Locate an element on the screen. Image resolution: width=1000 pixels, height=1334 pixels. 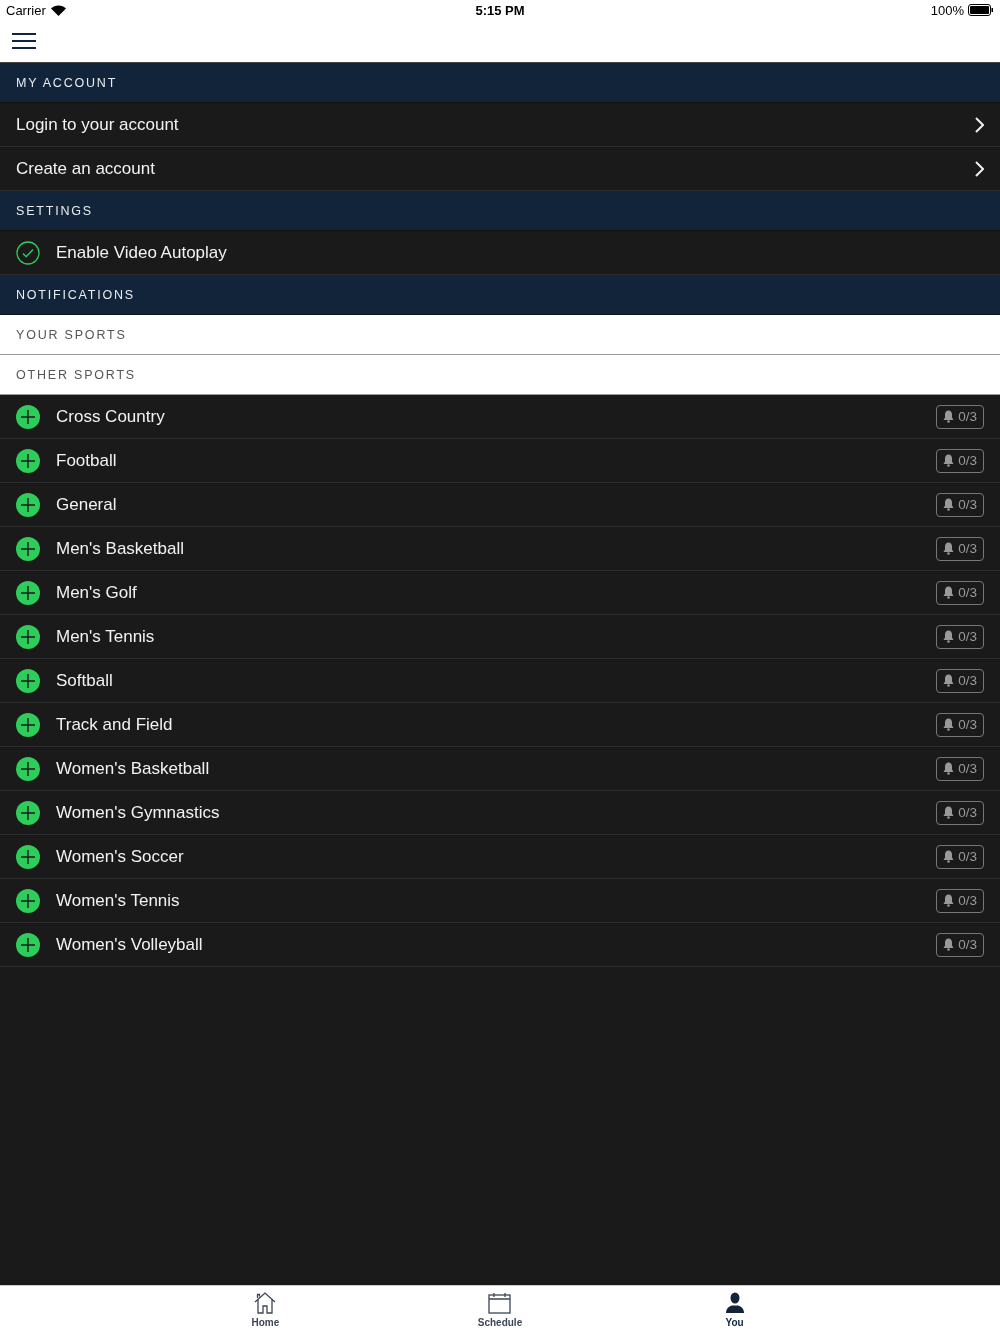
sport-name: Men's Basketball is located at coordinates (120, 548).